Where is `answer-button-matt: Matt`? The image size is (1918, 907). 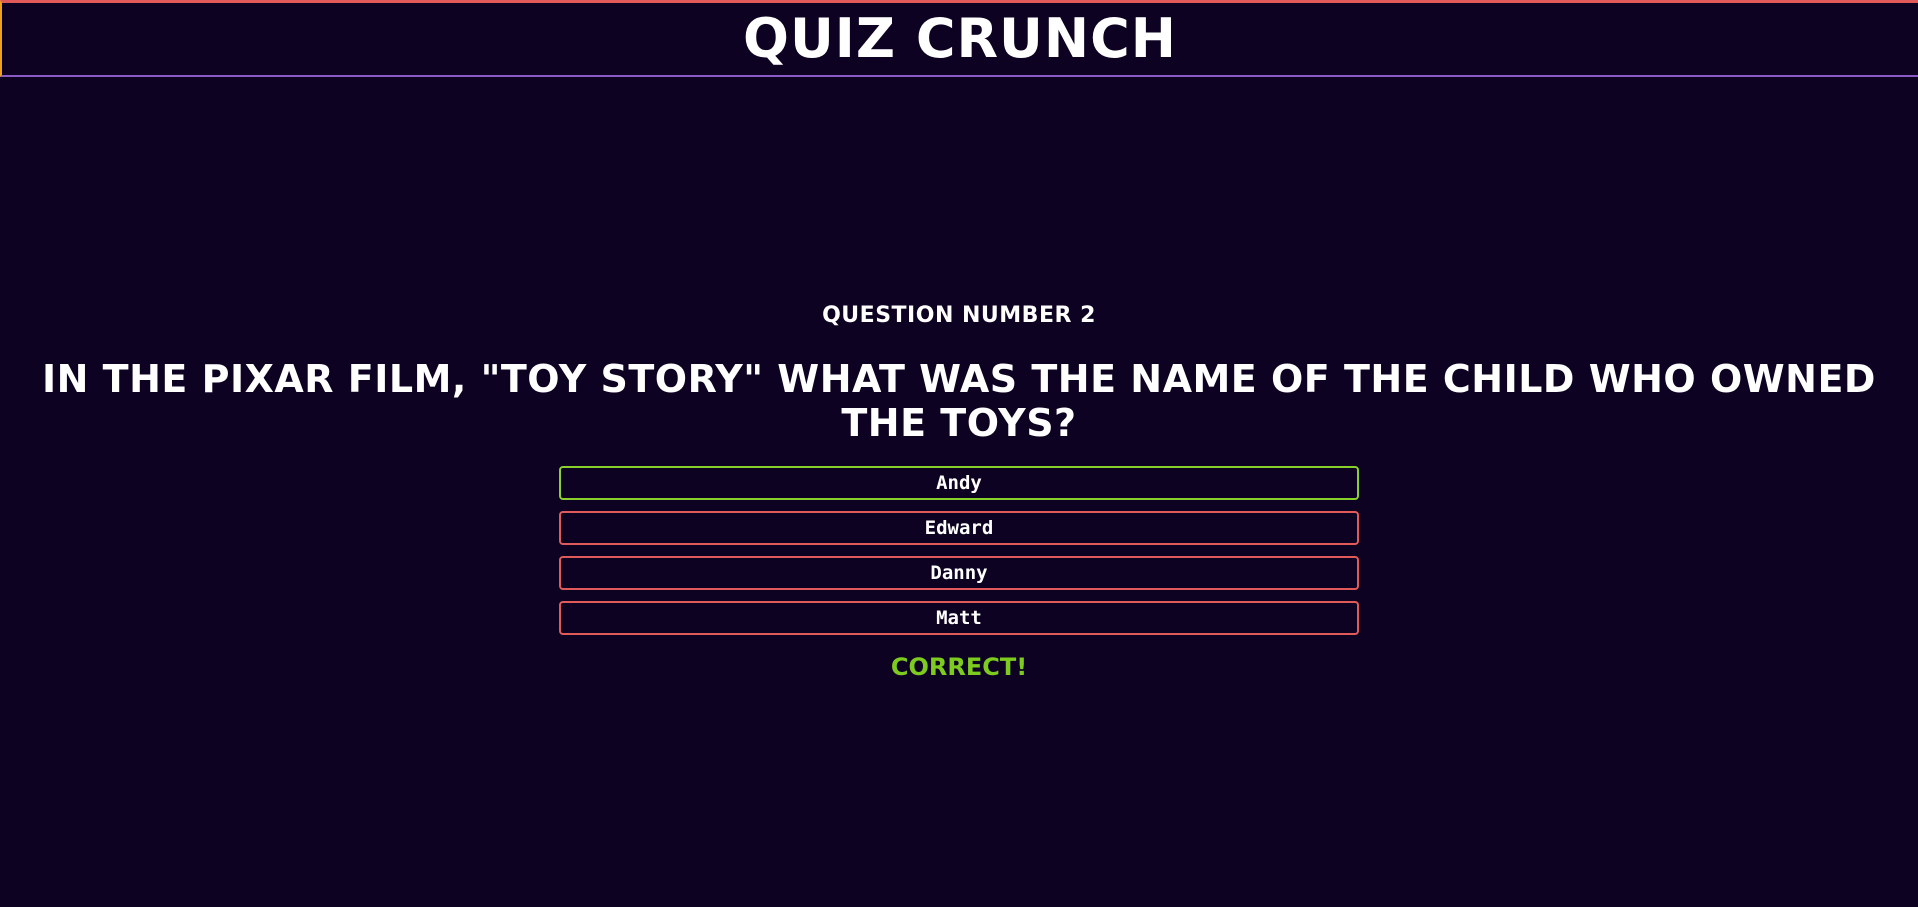
answer-button-matt: Matt is located at coordinates (959, 618).